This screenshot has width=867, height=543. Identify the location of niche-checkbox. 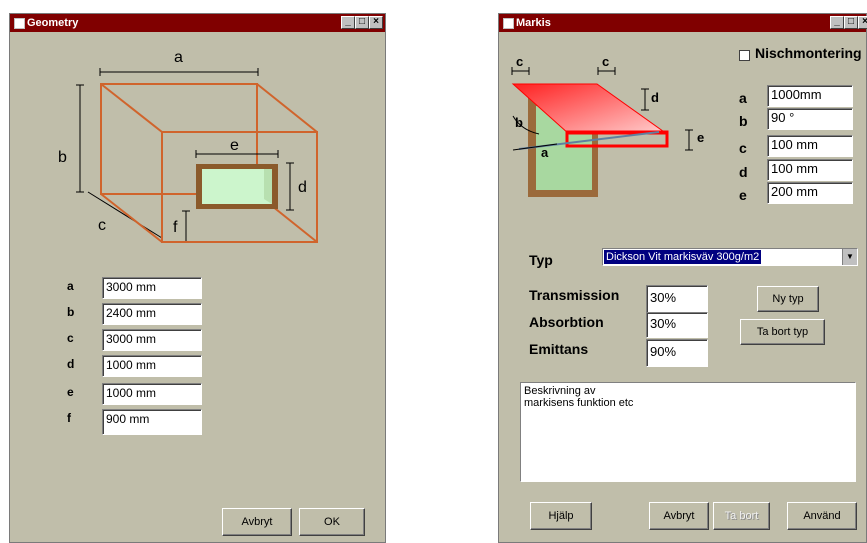
(744, 55).